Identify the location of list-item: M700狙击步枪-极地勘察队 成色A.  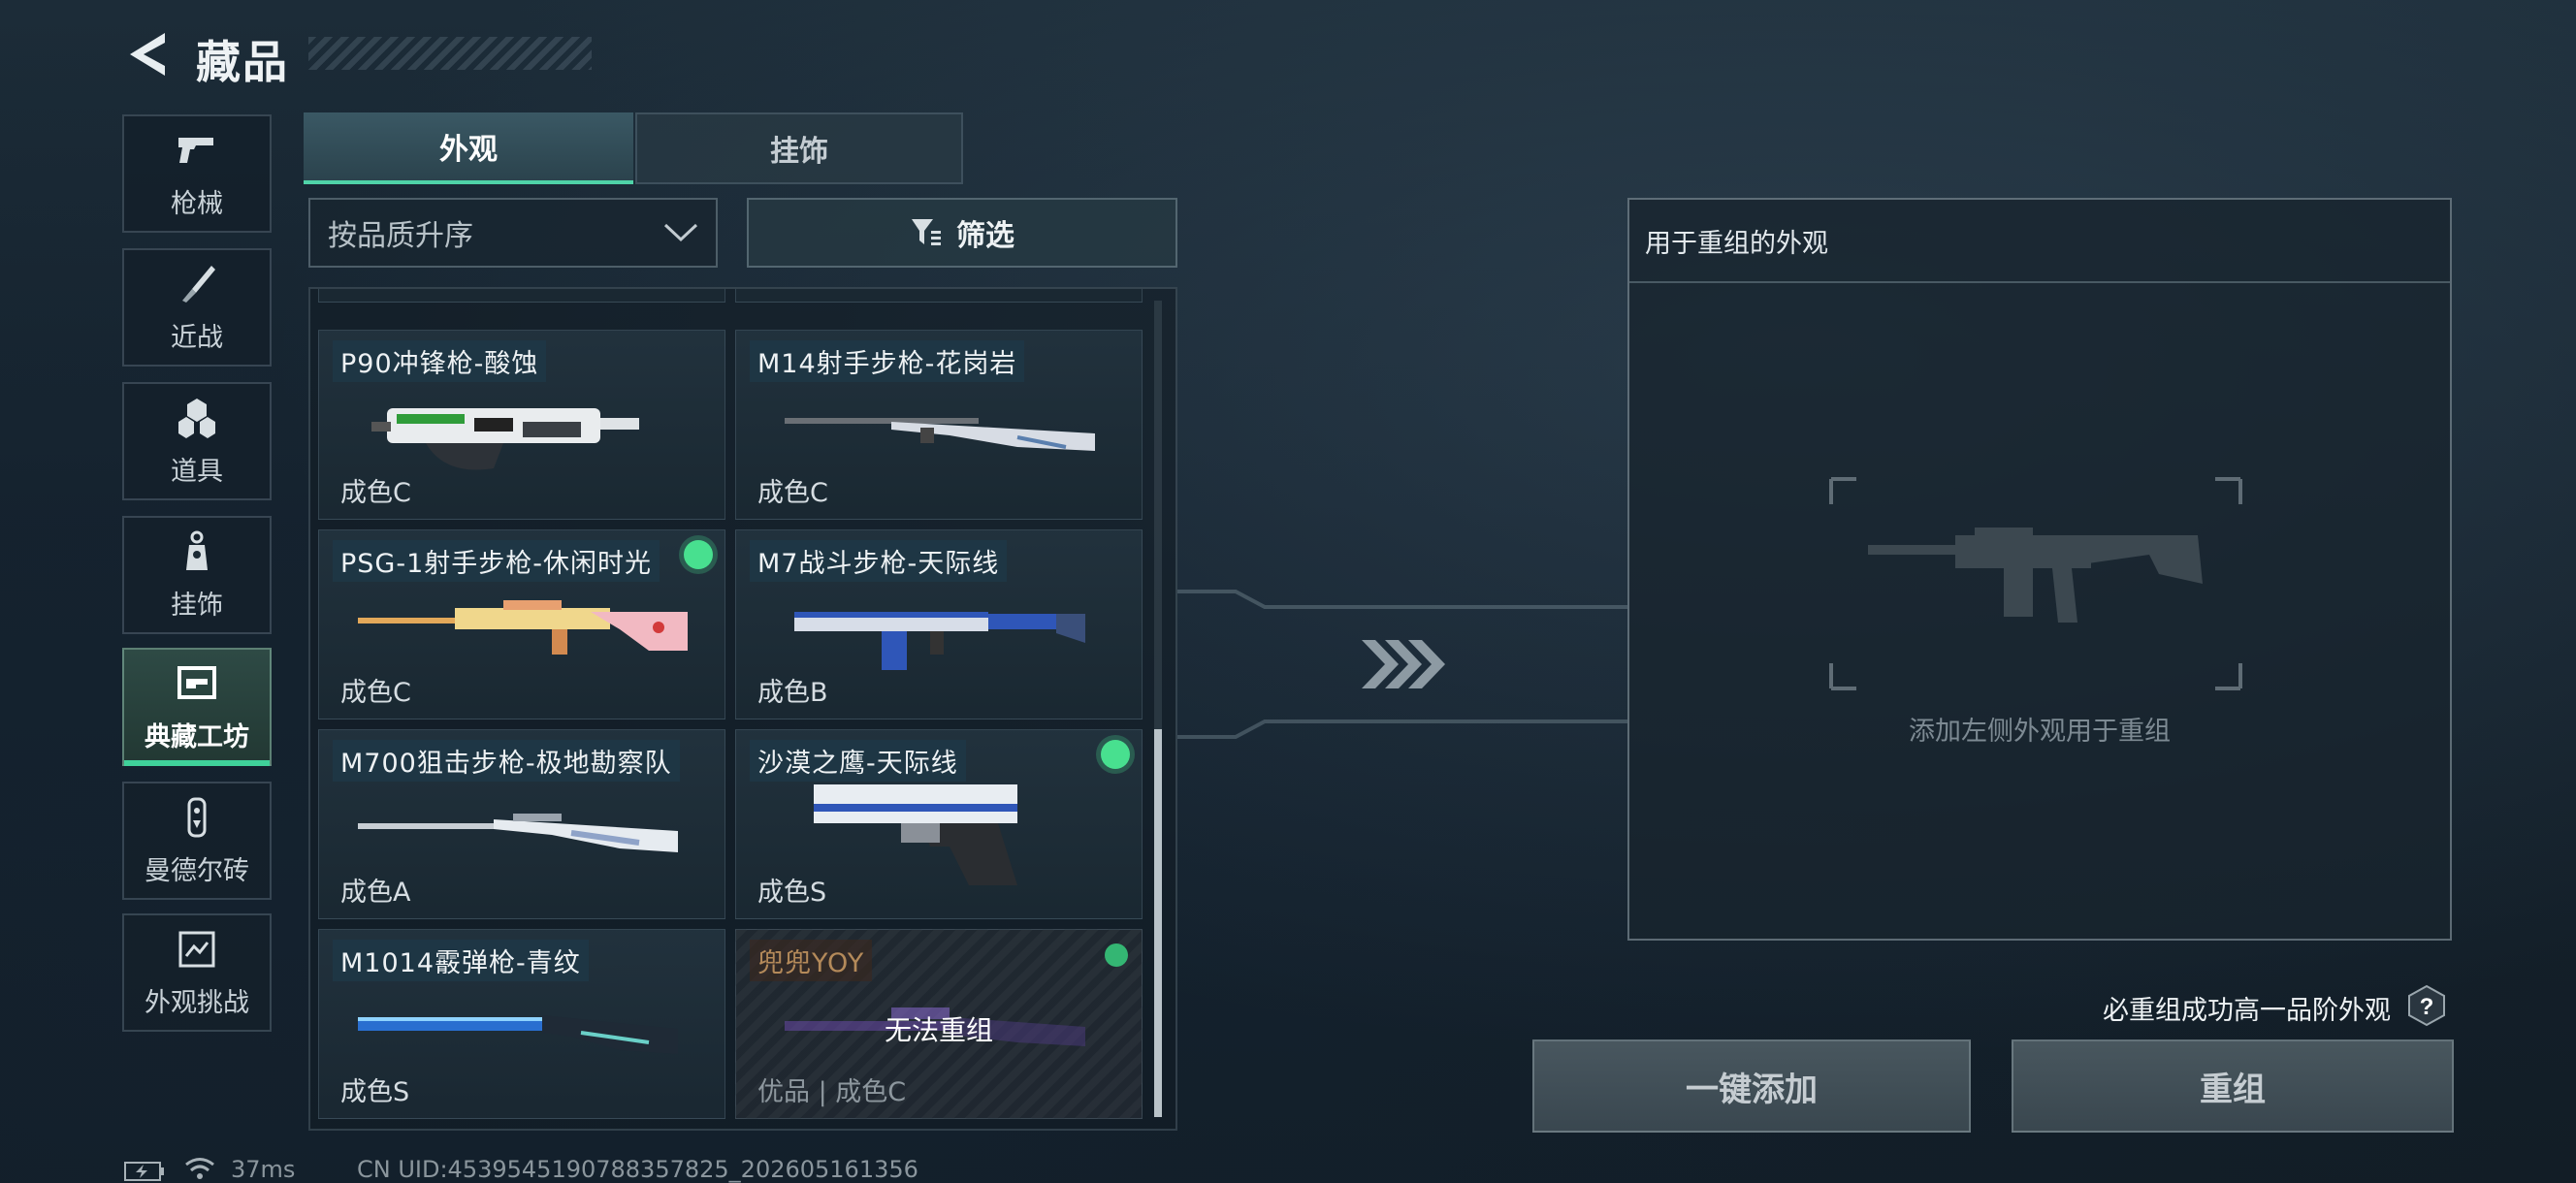
(521, 824).